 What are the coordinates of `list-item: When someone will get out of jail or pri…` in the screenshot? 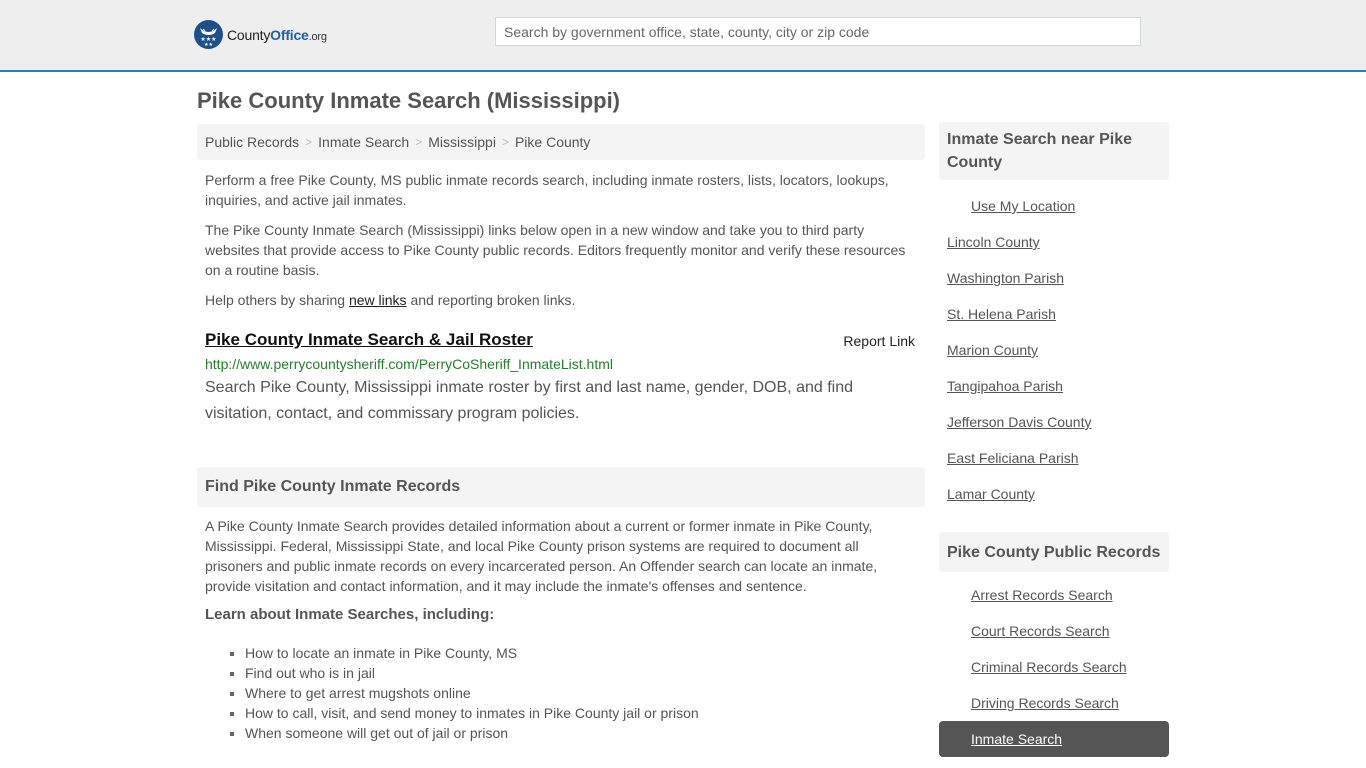 It's located at (585, 733).